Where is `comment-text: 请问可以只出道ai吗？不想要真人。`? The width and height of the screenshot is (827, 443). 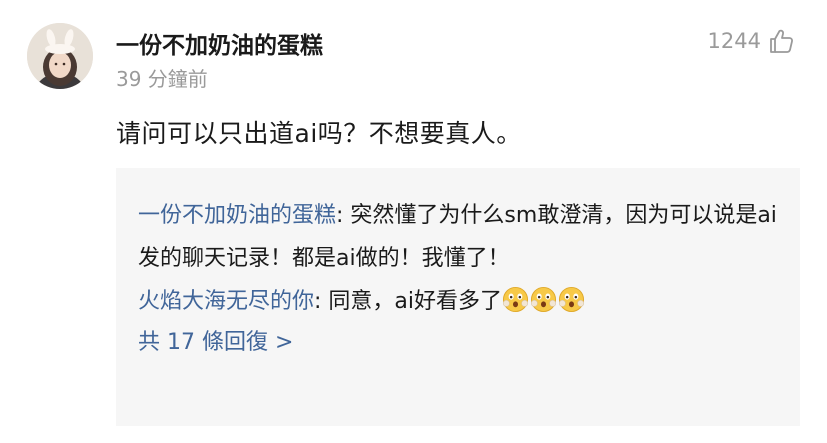 comment-text: 请问可以只出道ai吗？不想要真人。 is located at coordinates (319, 133).